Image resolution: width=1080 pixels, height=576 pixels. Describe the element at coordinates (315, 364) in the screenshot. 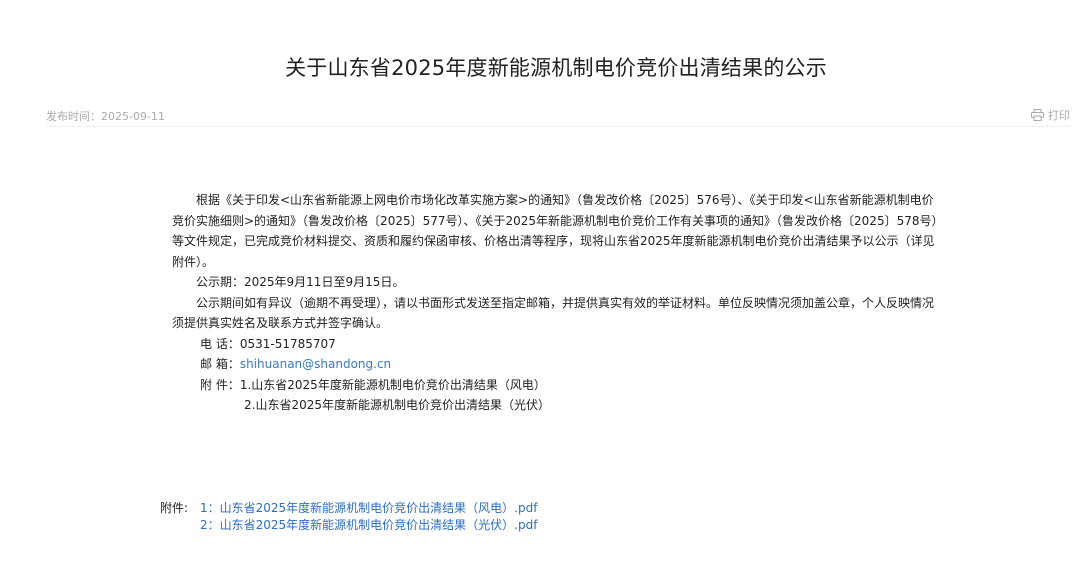

I see `email-value: shihuanan@shandong.cn` at that location.